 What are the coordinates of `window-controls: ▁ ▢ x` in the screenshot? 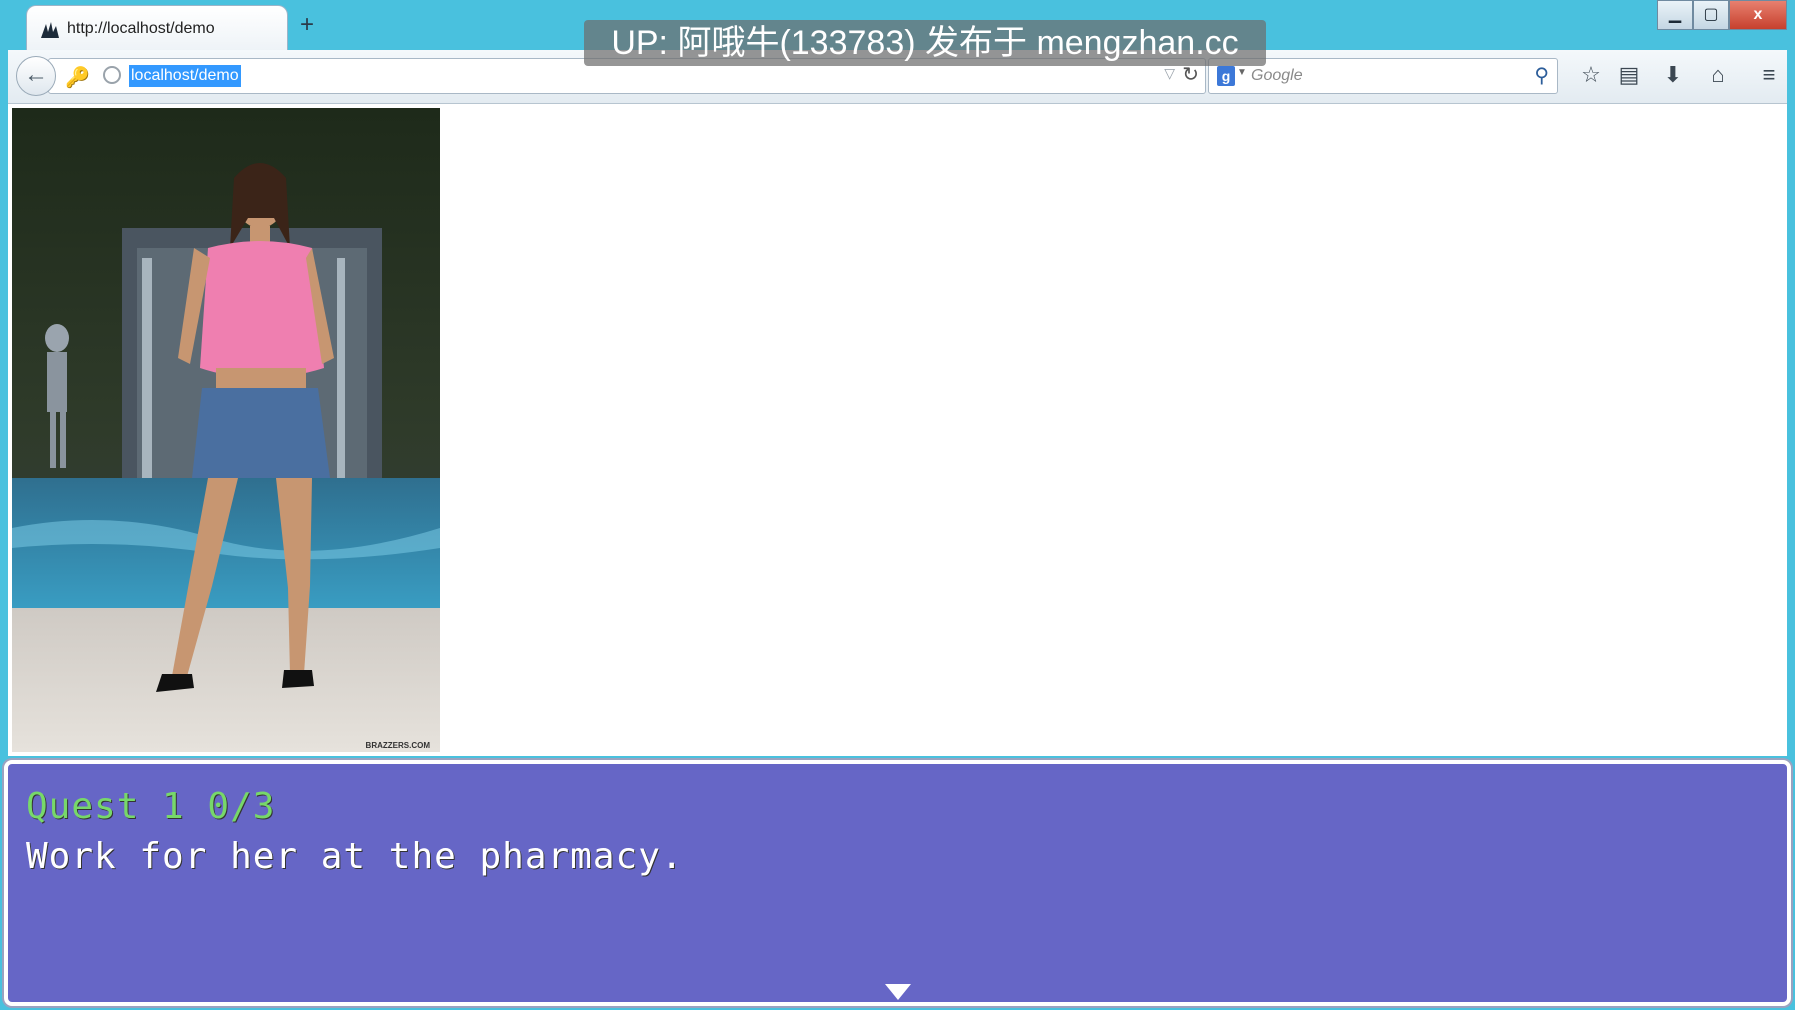 It's located at (1722, 16).